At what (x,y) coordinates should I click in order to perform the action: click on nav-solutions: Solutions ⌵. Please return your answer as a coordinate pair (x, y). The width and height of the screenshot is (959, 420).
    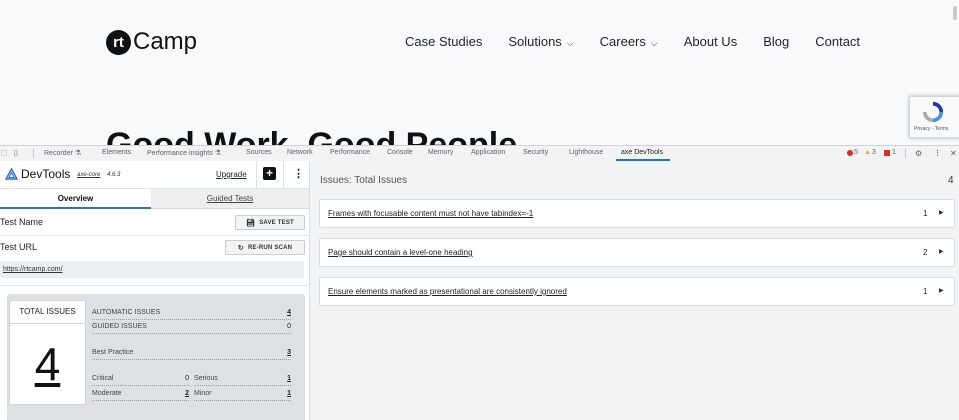
    Looking at the image, I should click on (540, 41).